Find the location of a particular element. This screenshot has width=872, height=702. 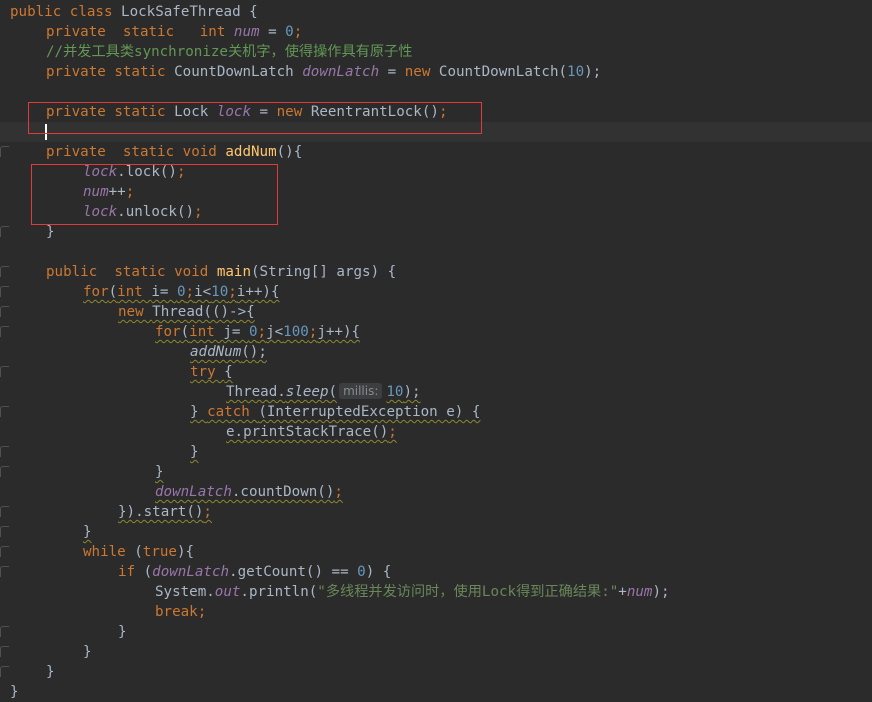

method-call: e.printStackTrace() is located at coordinates (307, 432).